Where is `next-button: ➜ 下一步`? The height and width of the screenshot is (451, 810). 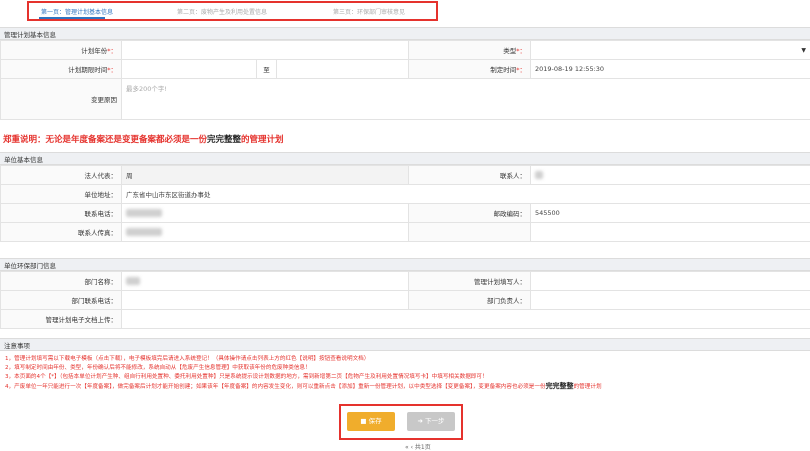
next-button: ➜ 下一步 is located at coordinates (431, 421).